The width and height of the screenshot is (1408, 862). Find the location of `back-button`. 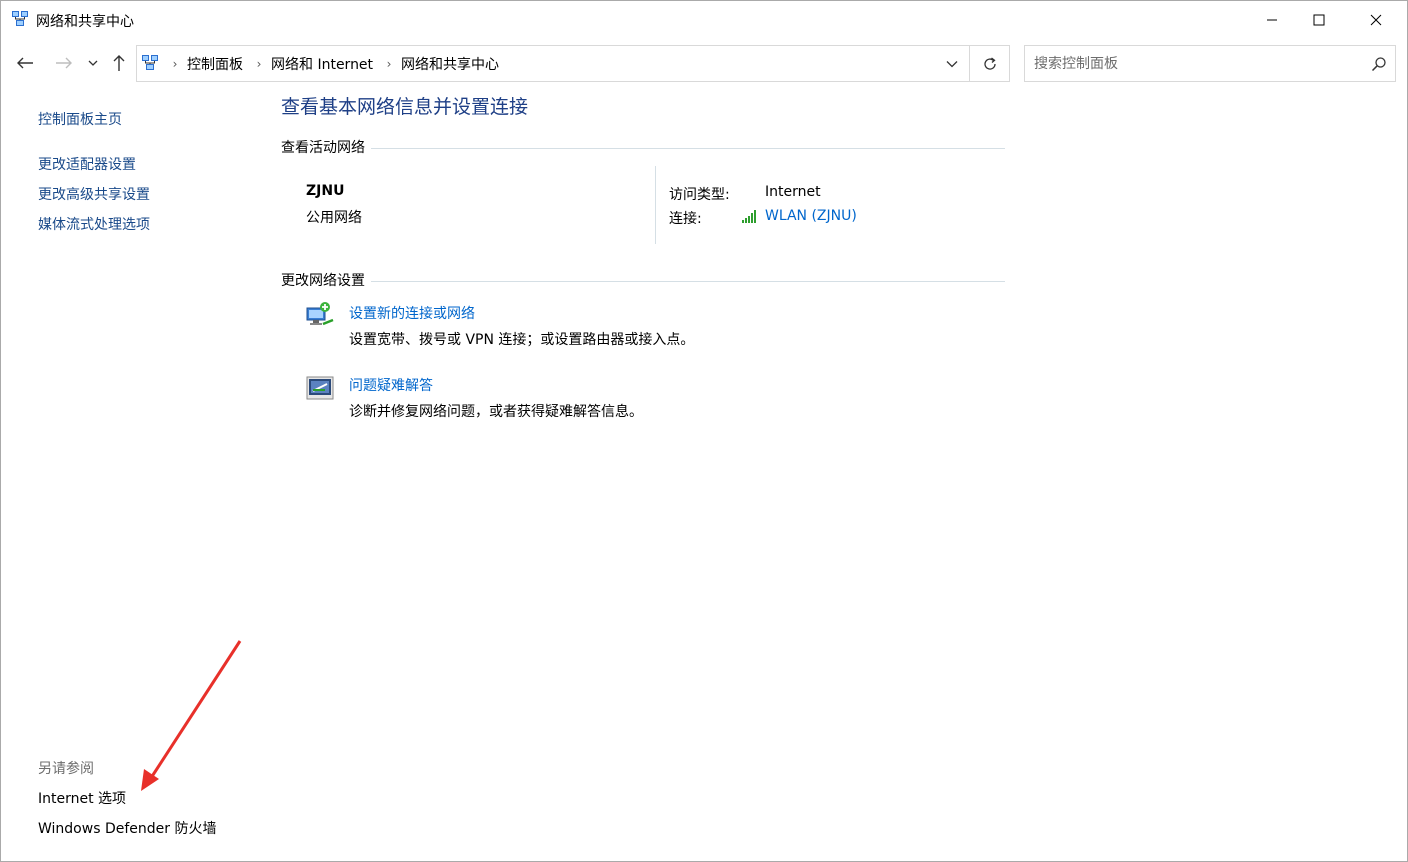

back-button is located at coordinates (25, 63).